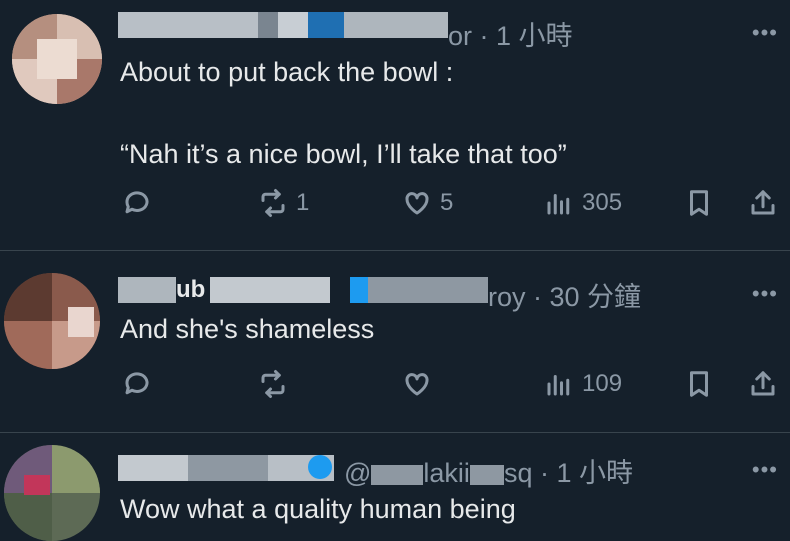 This screenshot has width=790, height=541. What do you see at coordinates (193, 290) in the screenshot?
I see `author-name-fragment: ub` at bounding box center [193, 290].